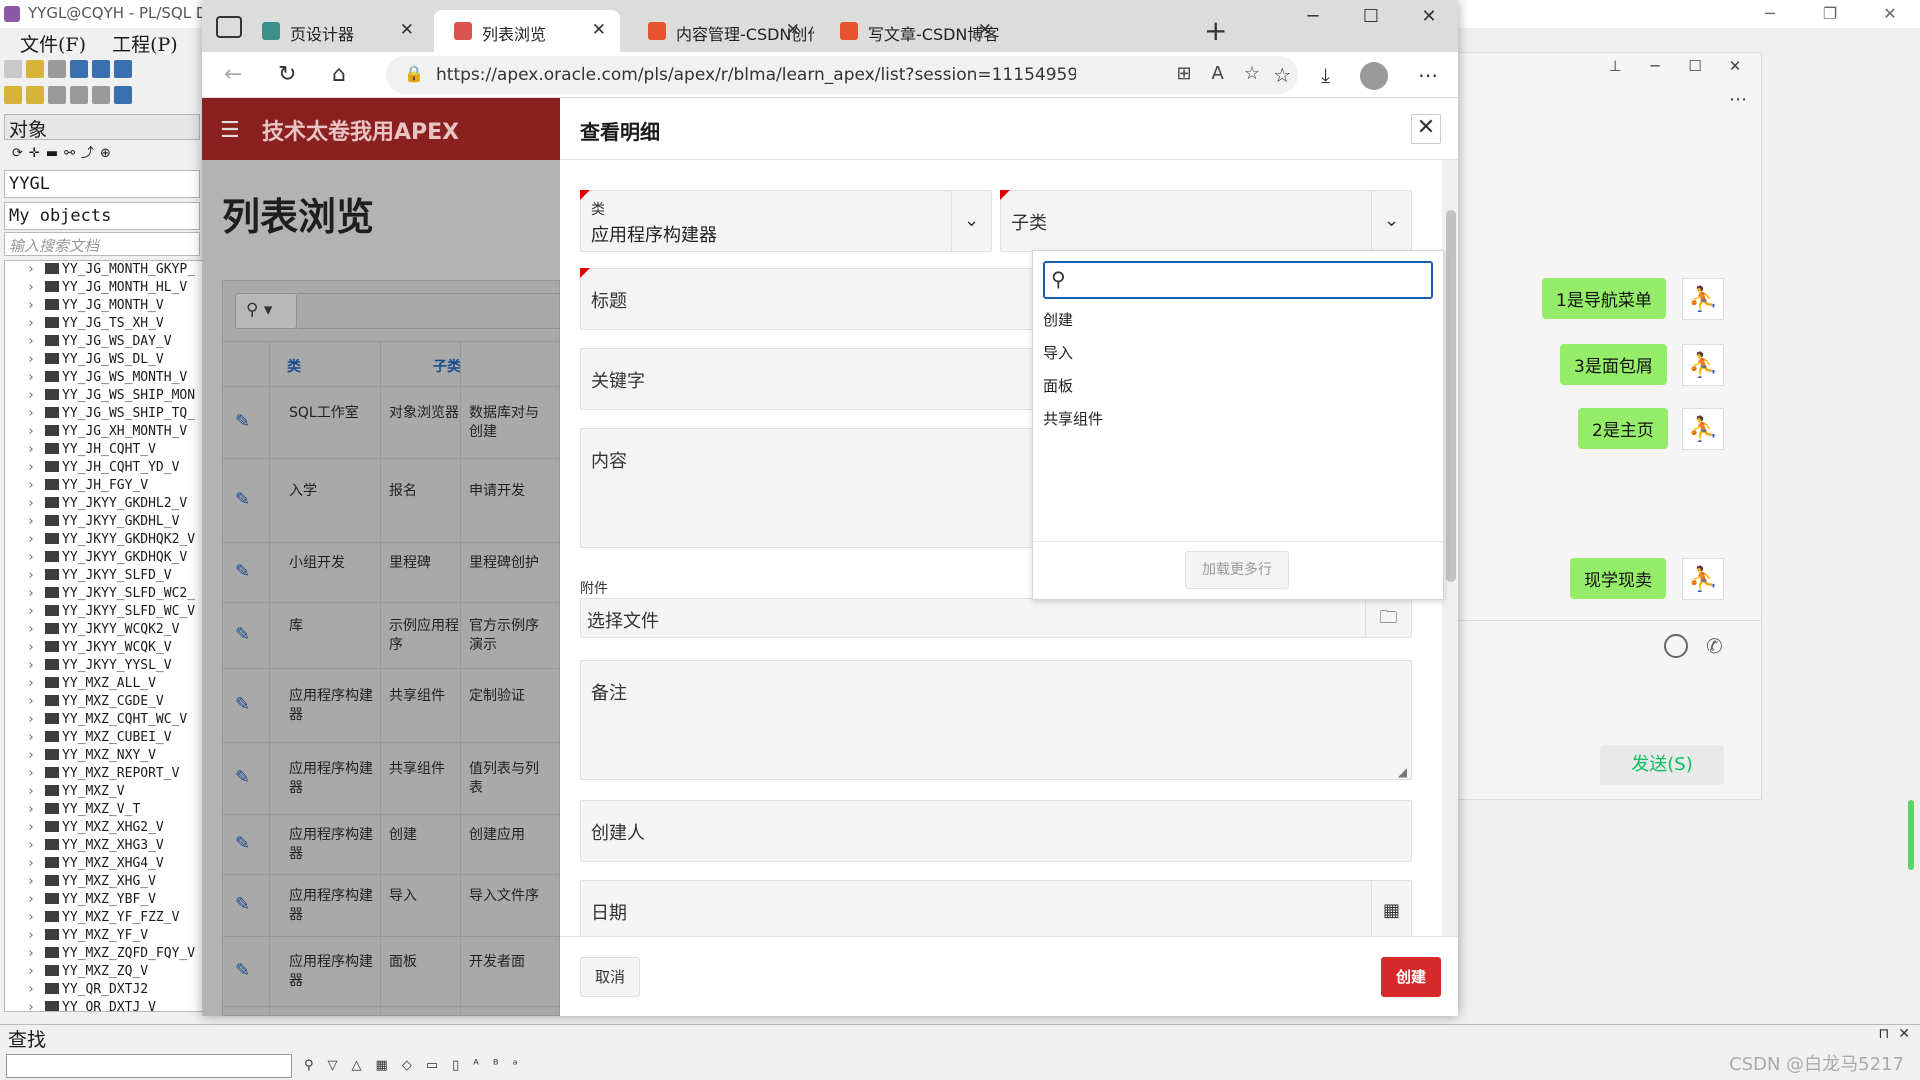 The width and height of the screenshot is (1920, 1080). I want to click on object-tree-item: YY_QR_DXTJ2, so click(104, 990).